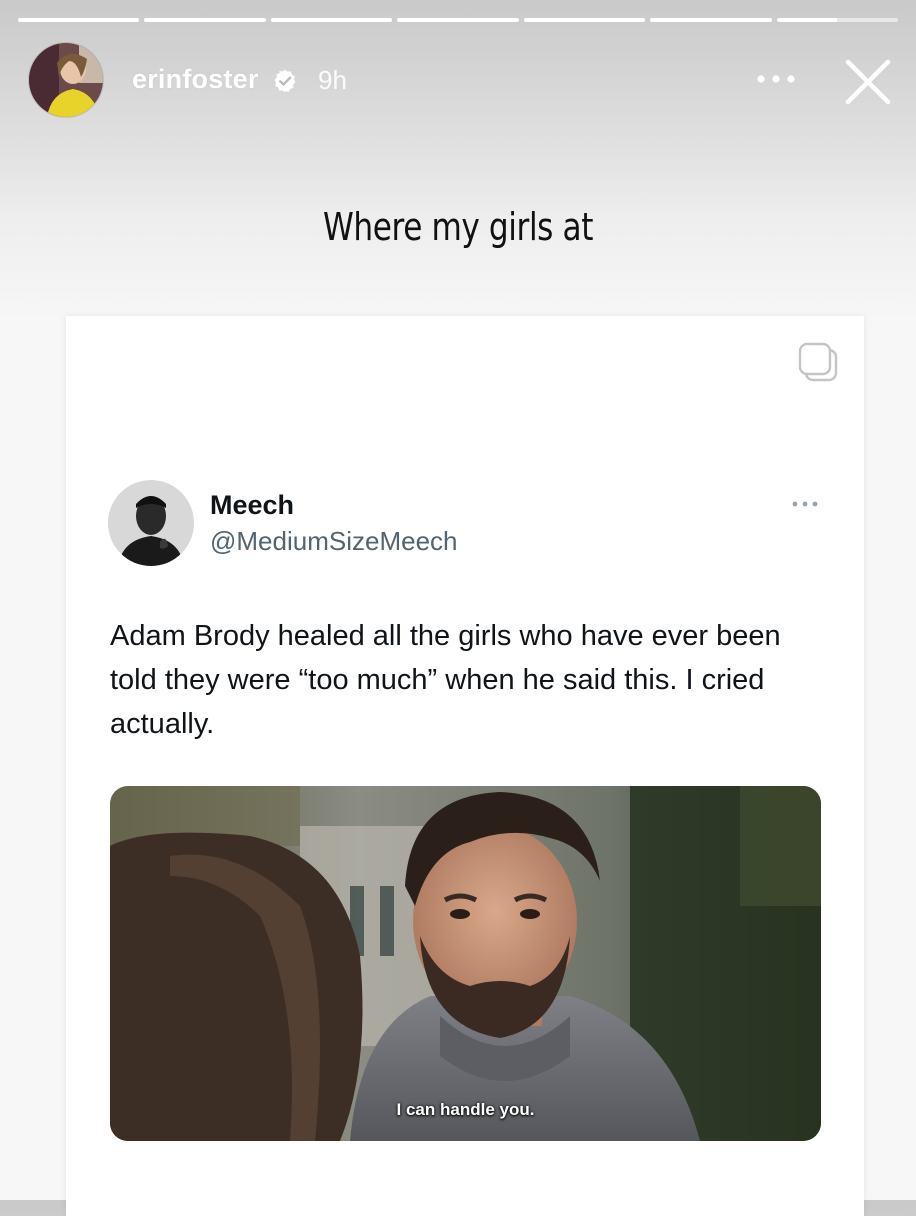 The image size is (916, 1216). What do you see at coordinates (818, 362) in the screenshot?
I see `copy-icon` at bounding box center [818, 362].